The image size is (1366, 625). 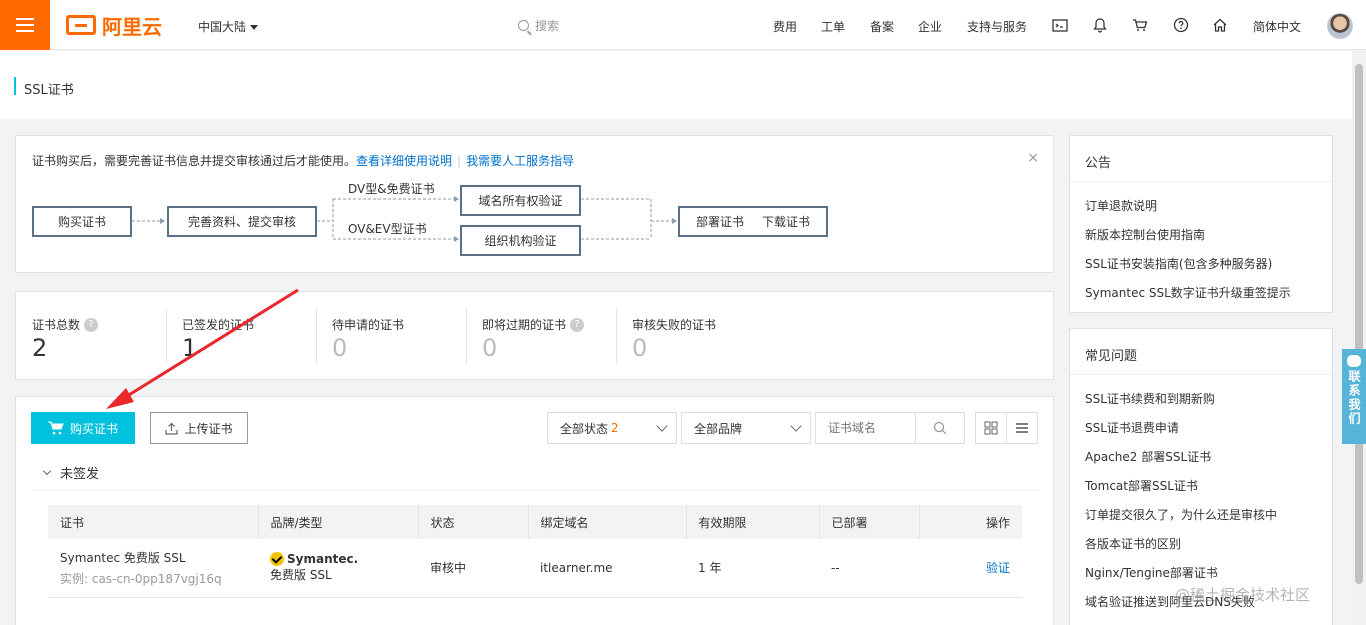 What do you see at coordinates (404, 161) in the screenshot?
I see `usage-guide-link: 查看详细使用说明` at bounding box center [404, 161].